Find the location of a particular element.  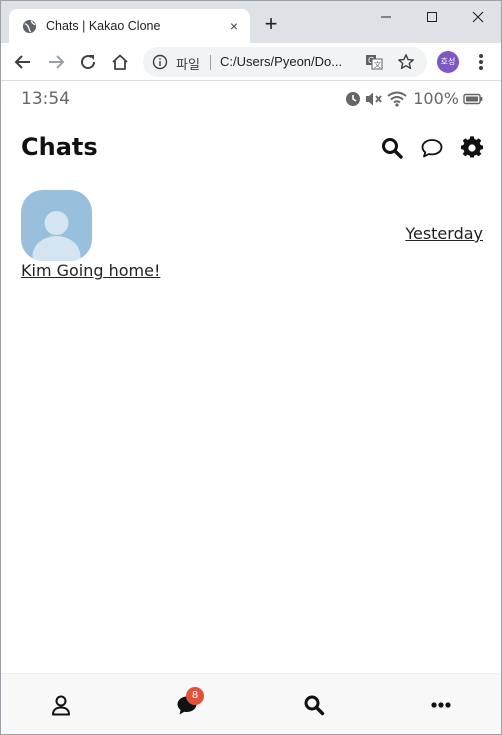

translate-icon: G文 is located at coordinates (374, 62).